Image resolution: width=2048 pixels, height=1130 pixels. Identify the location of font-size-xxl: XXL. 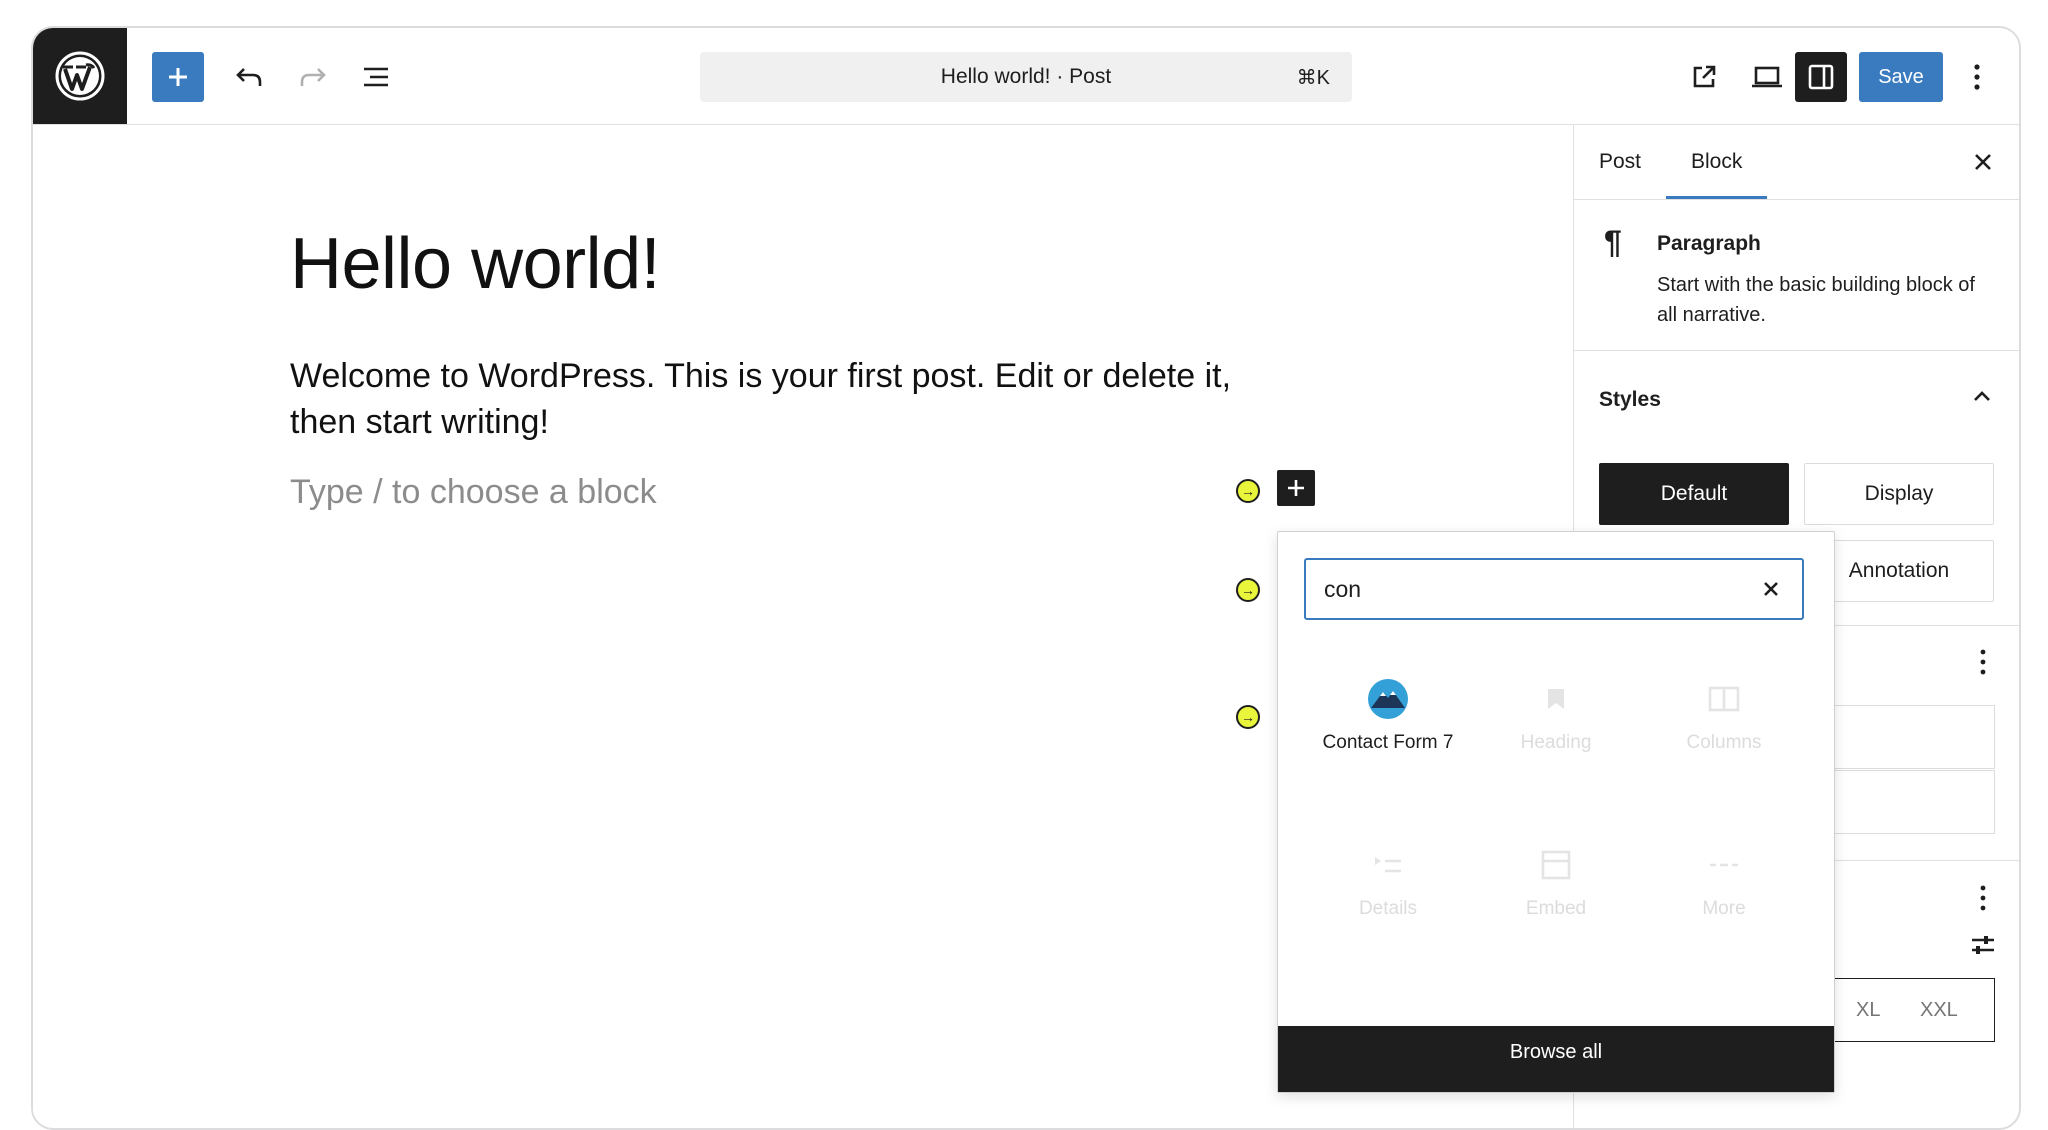
(1939, 1010).